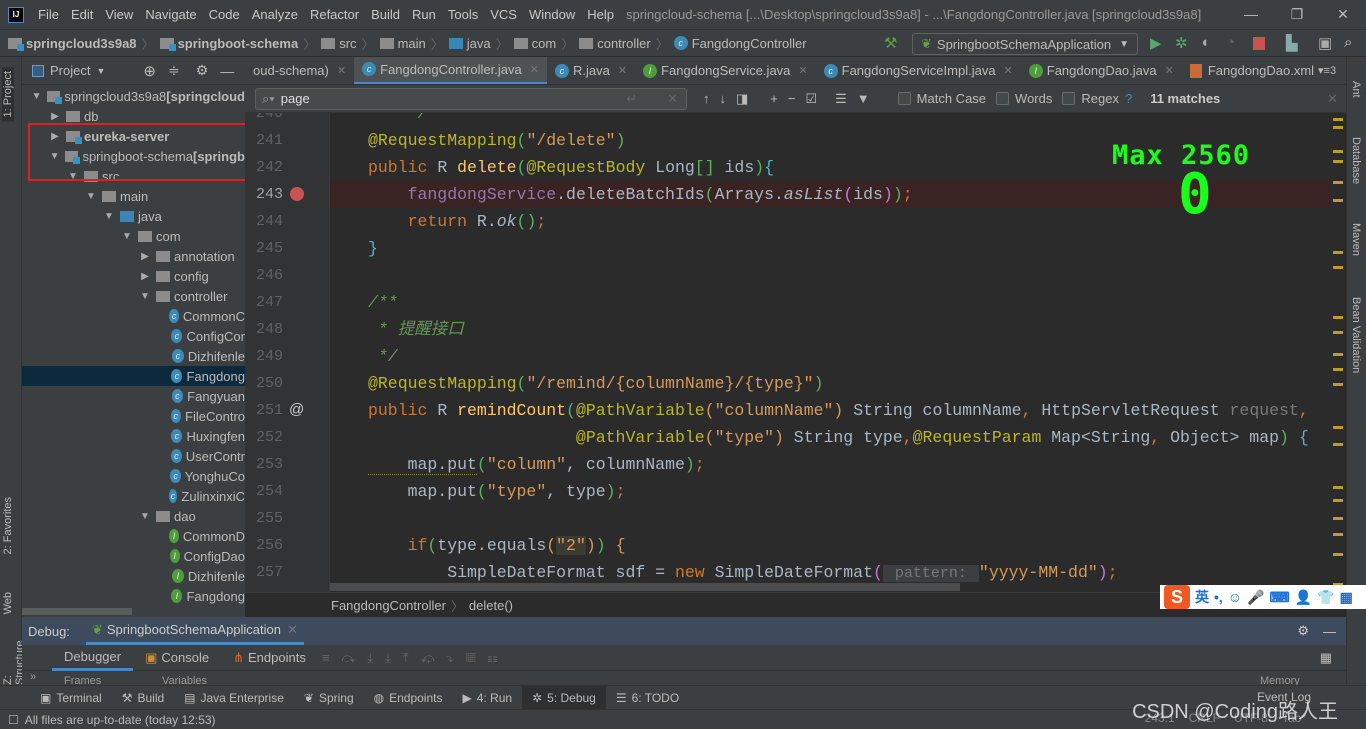 The width and height of the screenshot is (1366, 729). Describe the element at coordinates (133, 516) in the screenshot. I see `tree-item: ▼ dao` at that location.